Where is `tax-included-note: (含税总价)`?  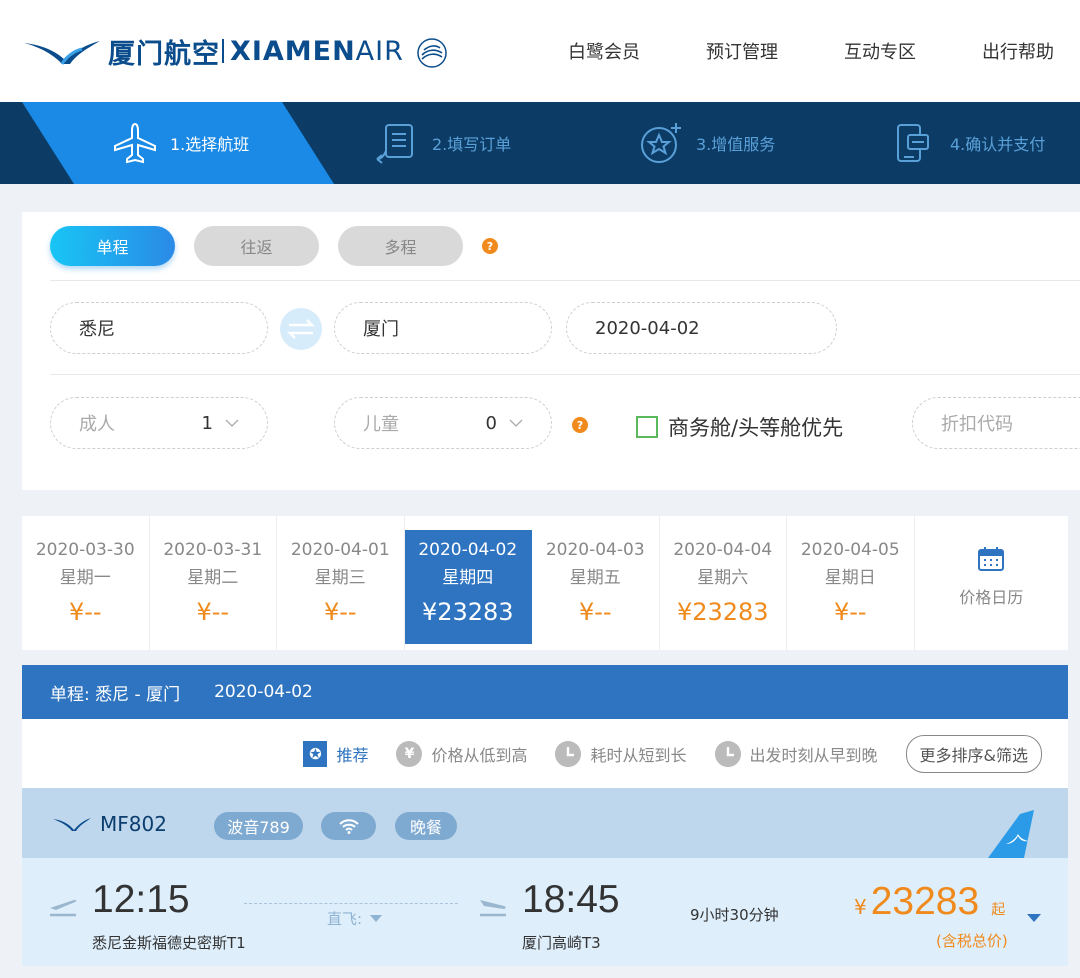 tax-included-note: (含税总价) is located at coordinates (972, 941).